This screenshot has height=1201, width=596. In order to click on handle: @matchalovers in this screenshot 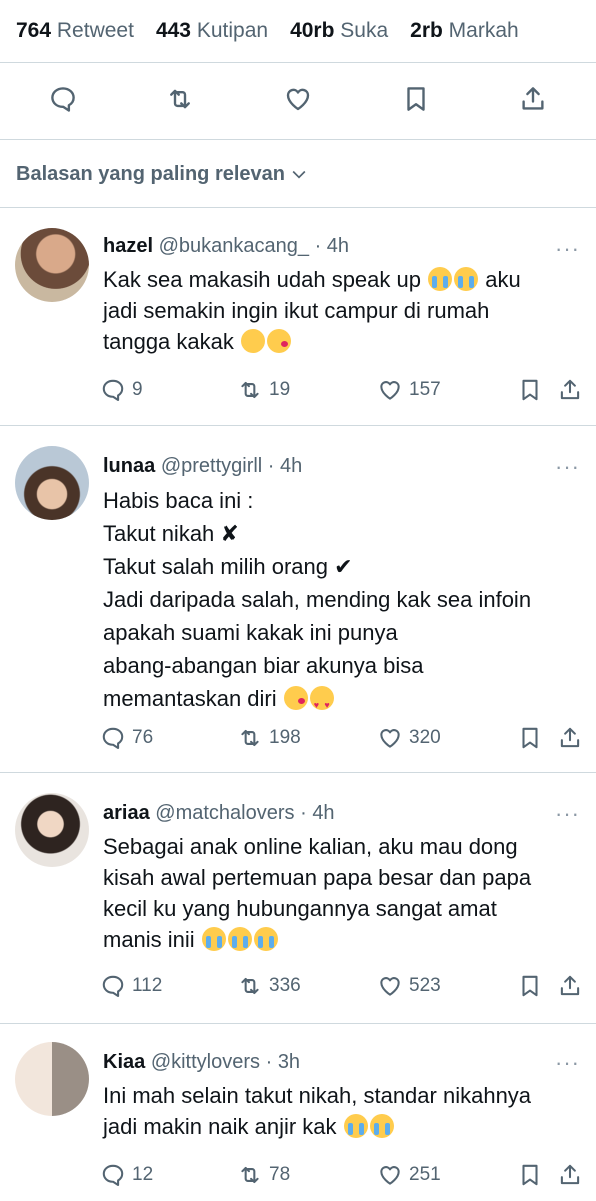, I will do `click(224, 813)`.